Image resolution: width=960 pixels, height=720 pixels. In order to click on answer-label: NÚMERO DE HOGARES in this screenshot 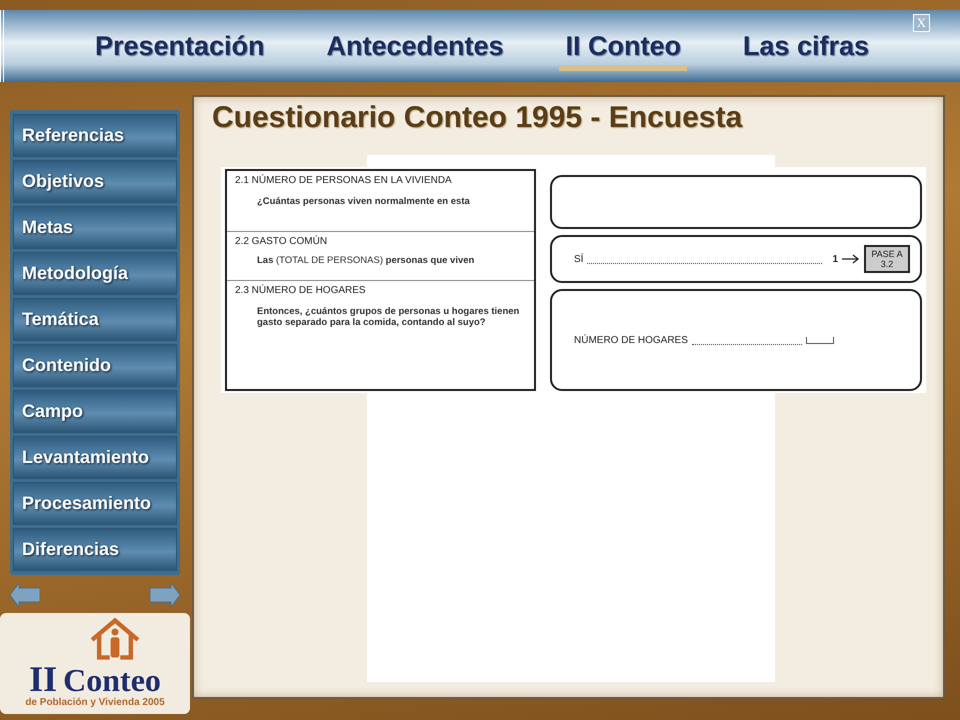, I will do `click(631, 340)`.